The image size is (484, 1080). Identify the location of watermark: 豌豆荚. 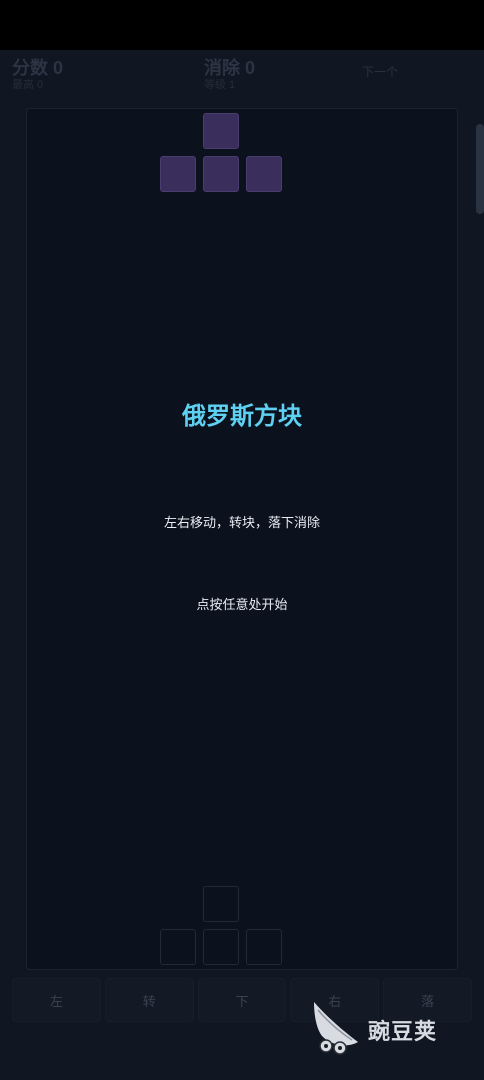
(383, 1026).